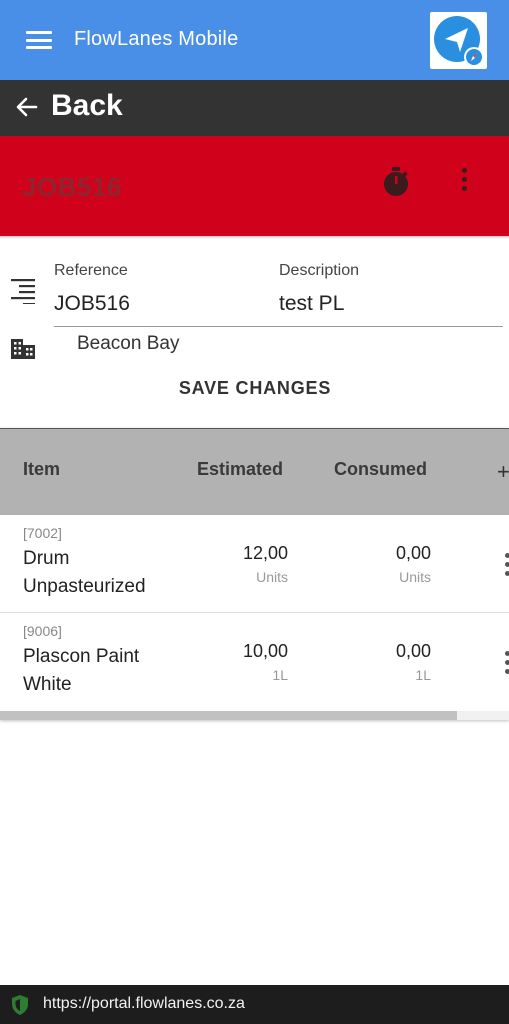 The height and width of the screenshot is (1024, 509). I want to click on back-label: Back, so click(87, 105).